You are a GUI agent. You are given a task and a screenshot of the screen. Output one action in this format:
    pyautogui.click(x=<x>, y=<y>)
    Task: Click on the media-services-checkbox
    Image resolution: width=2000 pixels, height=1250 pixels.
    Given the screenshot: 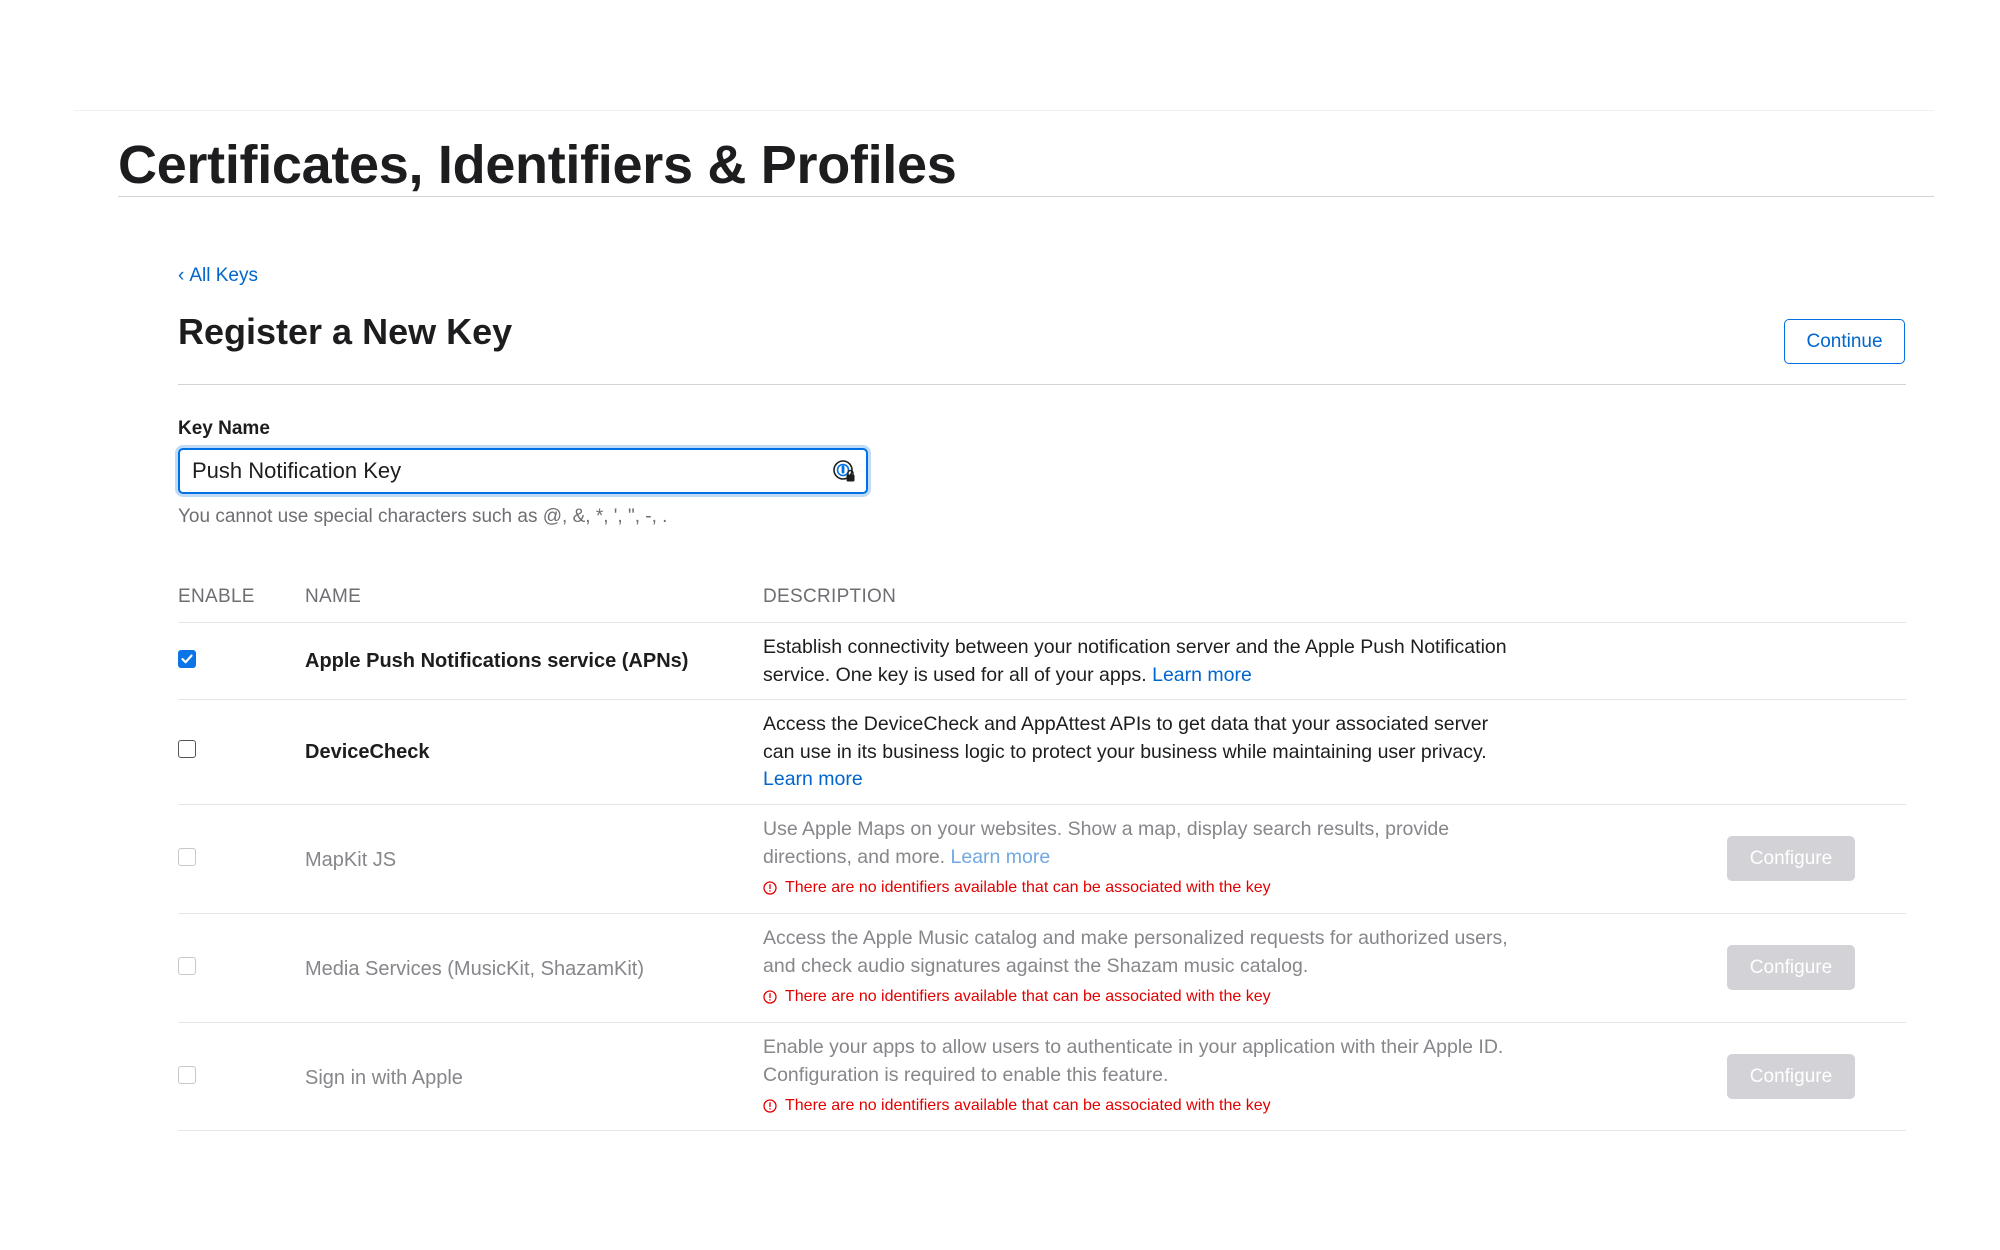 What is the action you would take?
    pyautogui.click(x=187, y=966)
    